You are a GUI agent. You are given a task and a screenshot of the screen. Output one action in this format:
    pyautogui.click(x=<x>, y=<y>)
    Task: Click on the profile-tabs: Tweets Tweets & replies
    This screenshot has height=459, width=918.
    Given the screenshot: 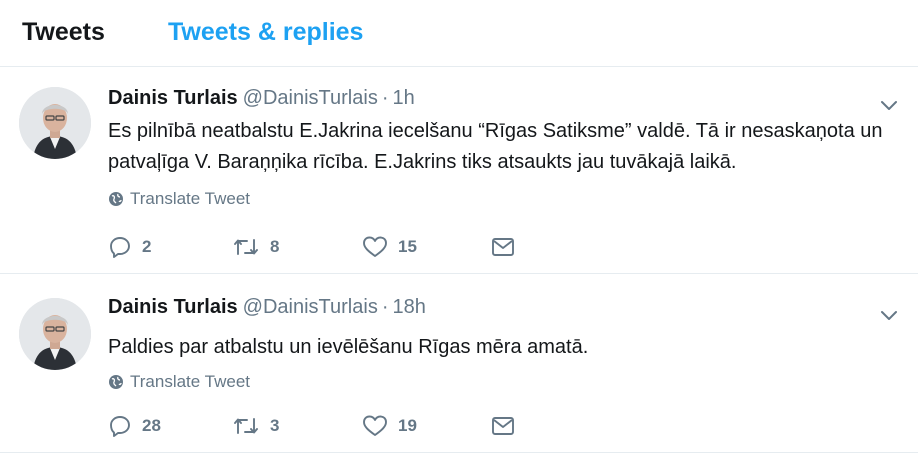 What is the action you would take?
    pyautogui.click(x=459, y=33)
    